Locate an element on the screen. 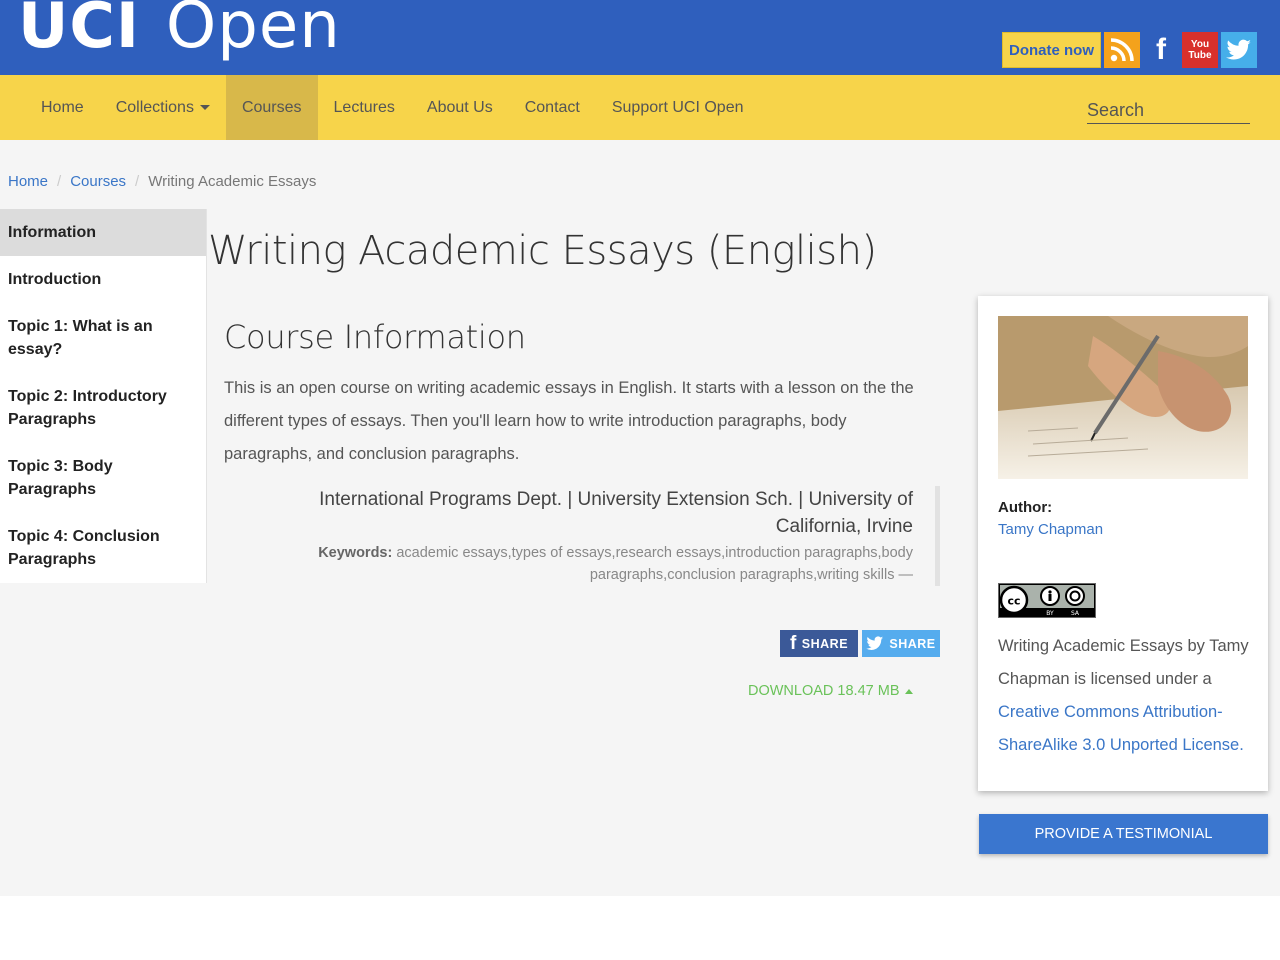 Image resolution: width=1280 pixels, height=960 pixels. youtube-line1: You is located at coordinates (1200, 44).